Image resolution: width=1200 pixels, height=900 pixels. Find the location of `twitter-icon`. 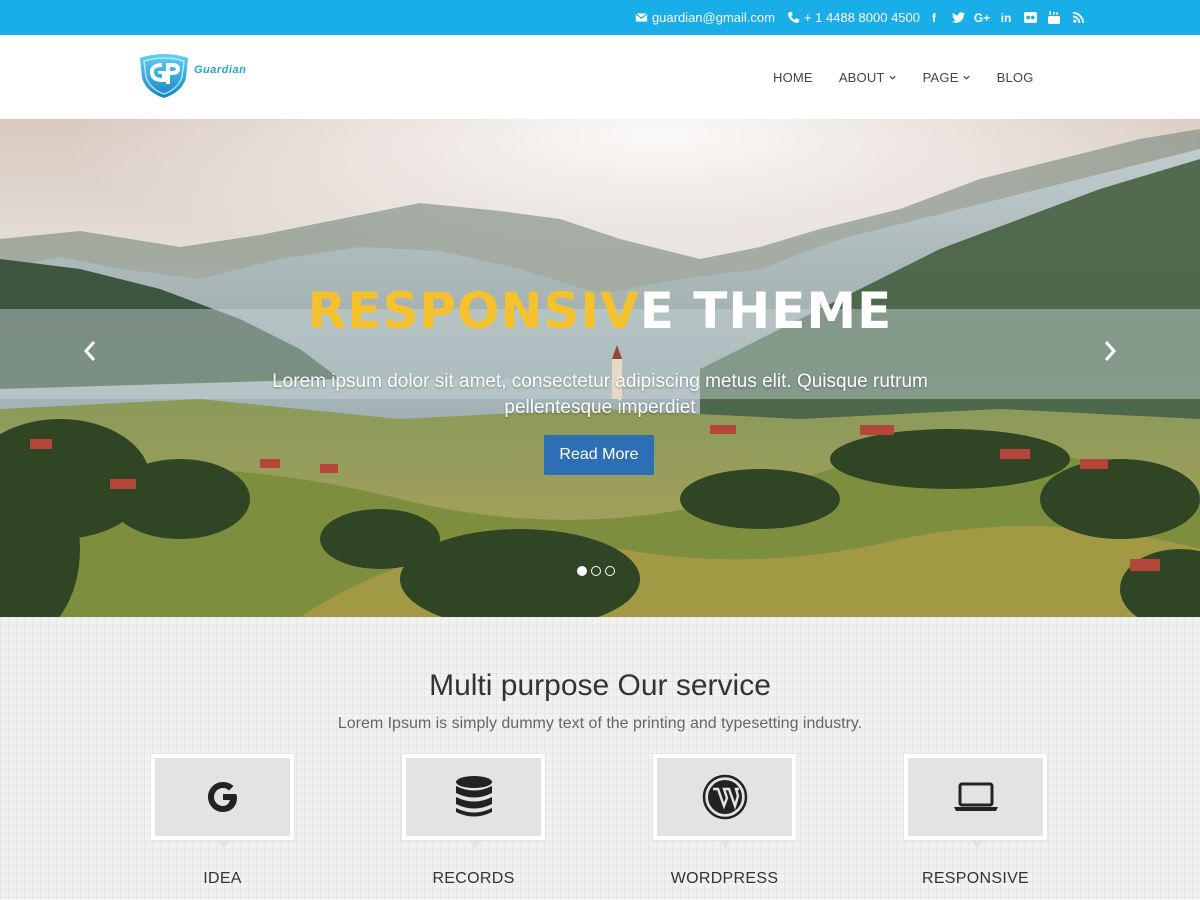

twitter-icon is located at coordinates (958, 17).